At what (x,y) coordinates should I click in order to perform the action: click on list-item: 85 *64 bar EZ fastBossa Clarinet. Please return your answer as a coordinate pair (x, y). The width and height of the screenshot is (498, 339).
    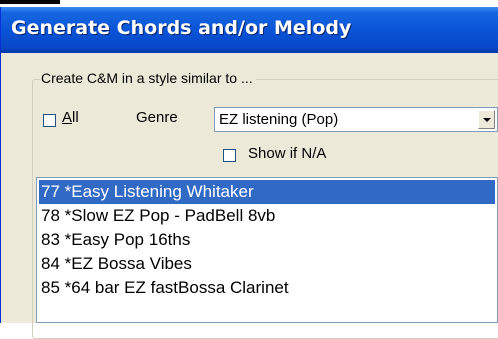
    Looking at the image, I should click on (267, 288).